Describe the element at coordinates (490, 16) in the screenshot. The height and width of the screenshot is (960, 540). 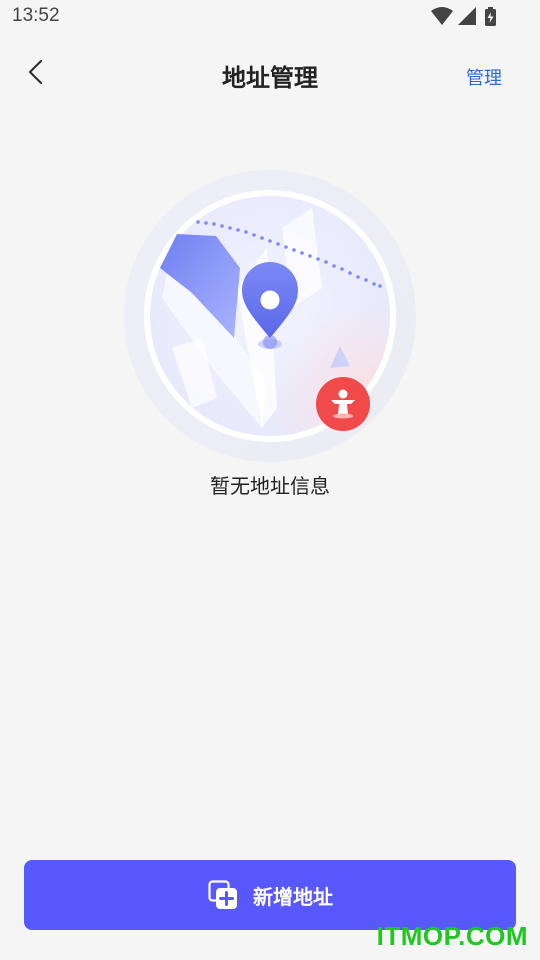
I see `battery-charging-icon` at that location.